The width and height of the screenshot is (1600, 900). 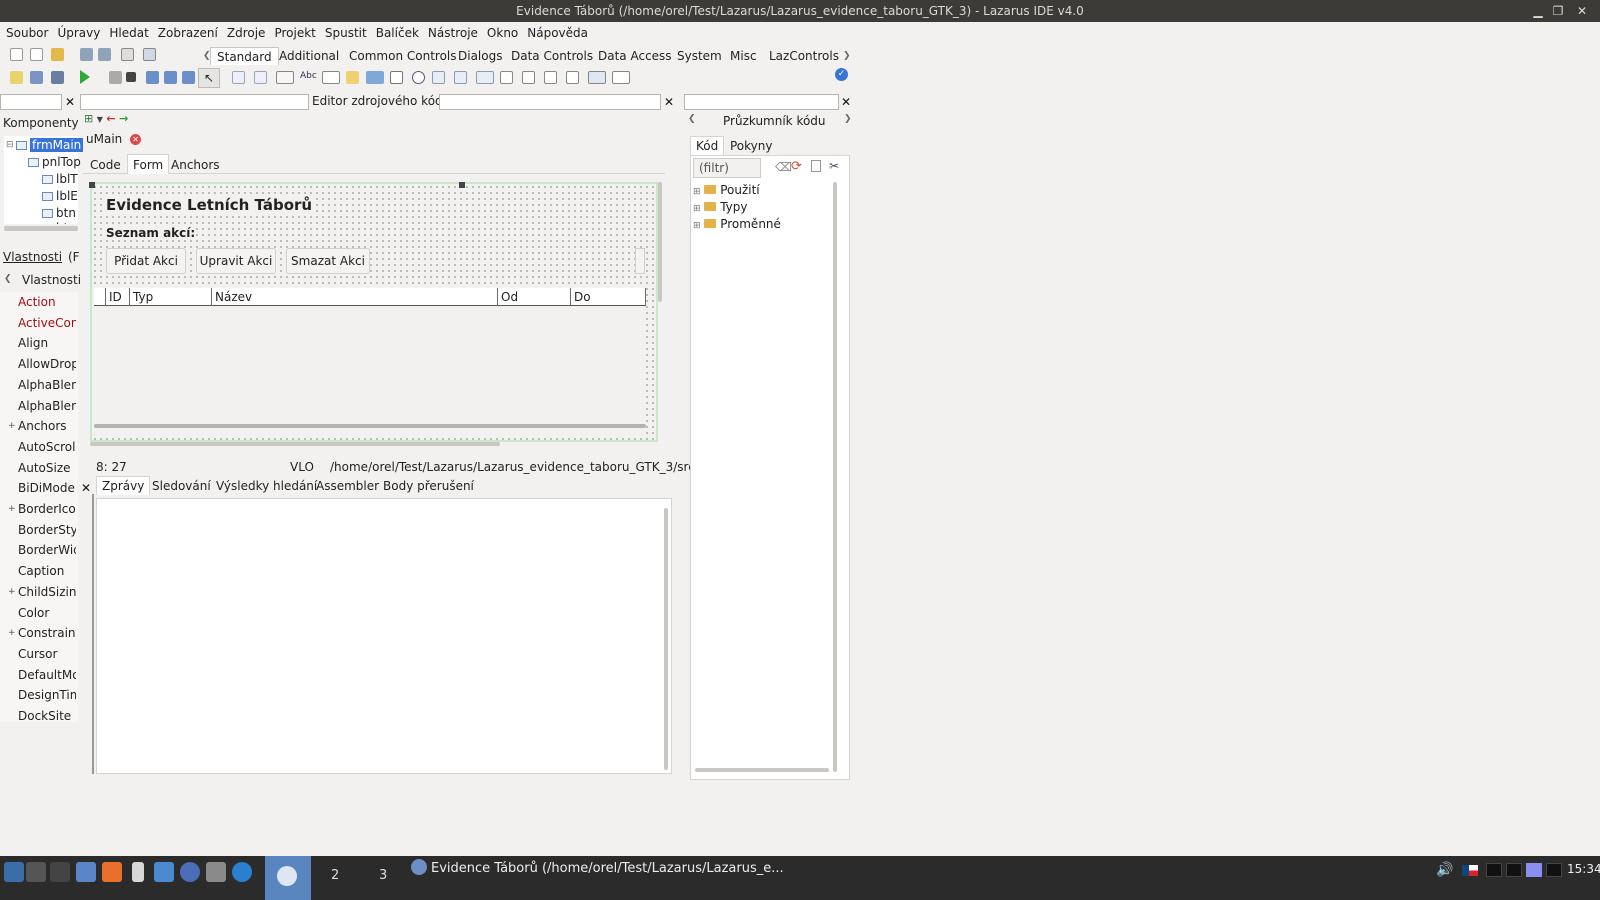 I want to click on explorer-scroll-left-icon: ❮, so click(x=692, y=119).